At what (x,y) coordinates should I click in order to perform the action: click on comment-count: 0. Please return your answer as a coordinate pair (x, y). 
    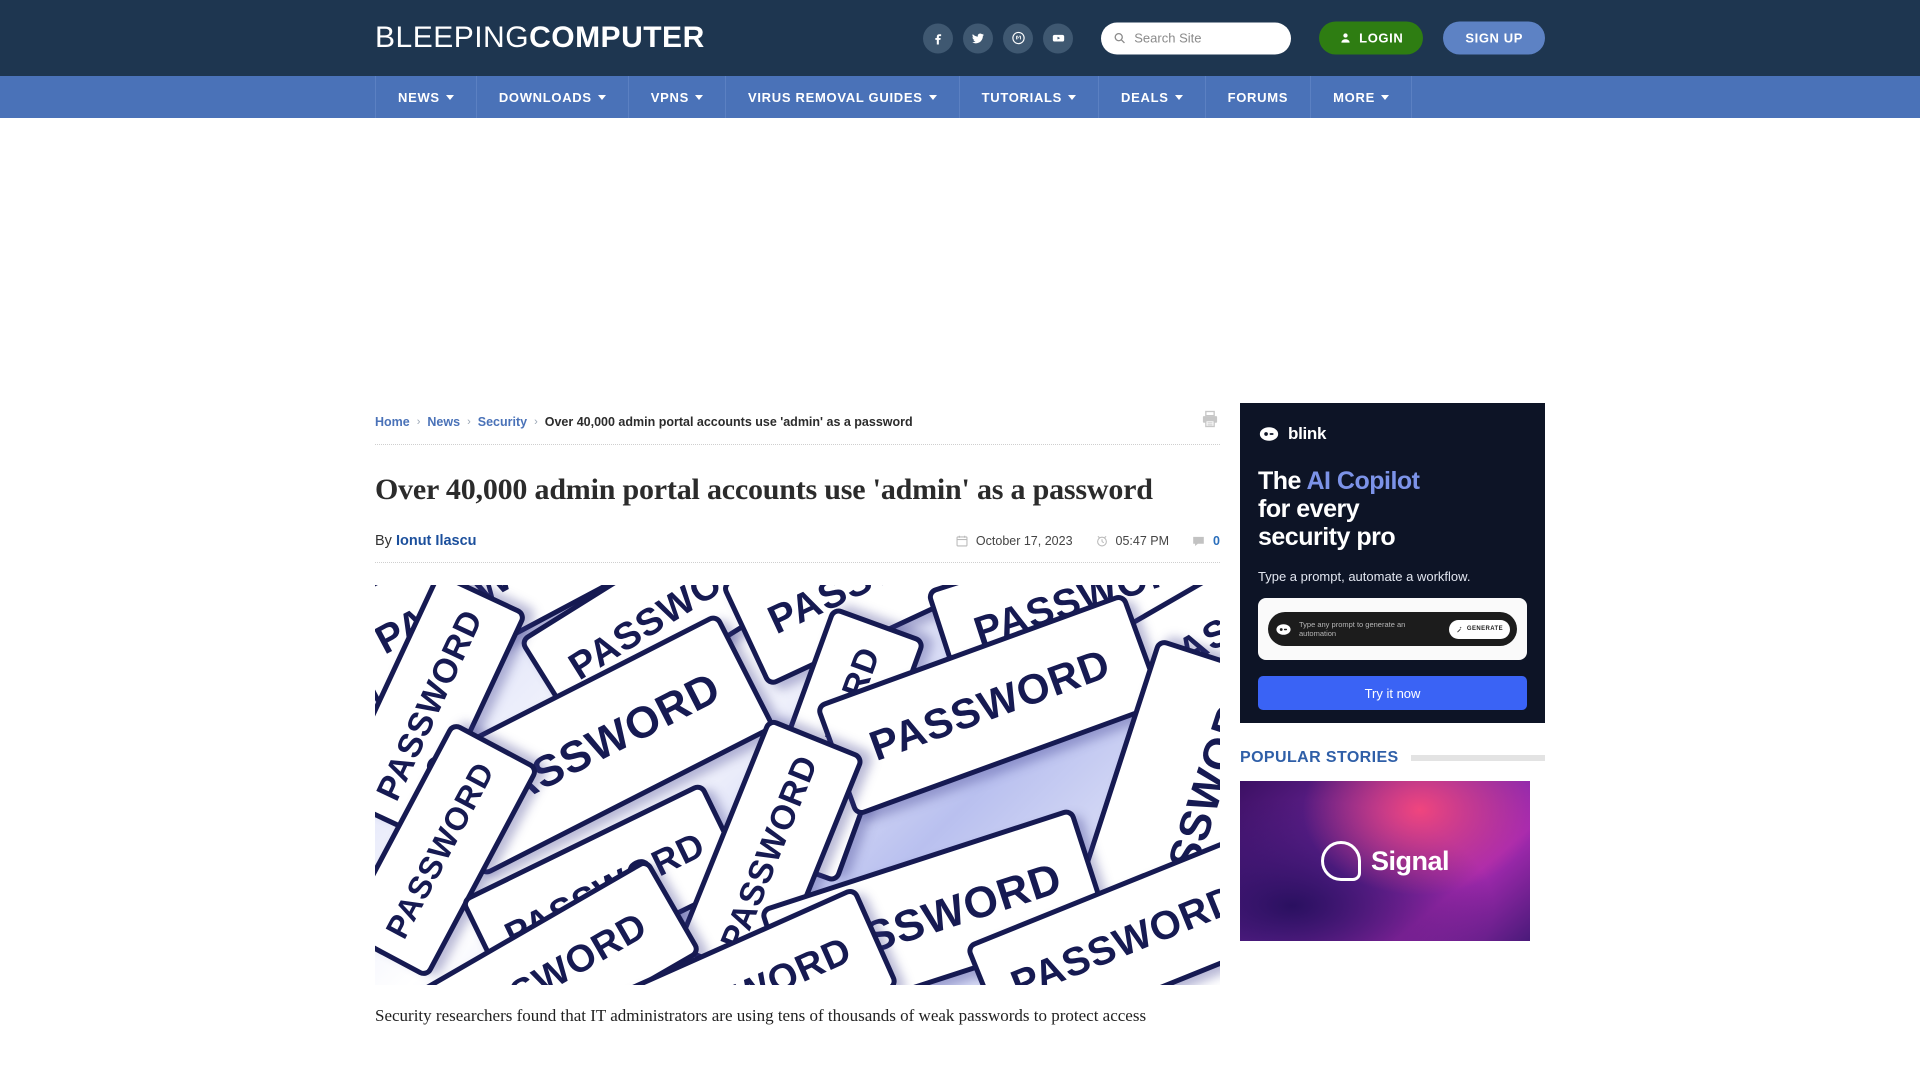
    Looking at the image, I should click on (1216, 541).